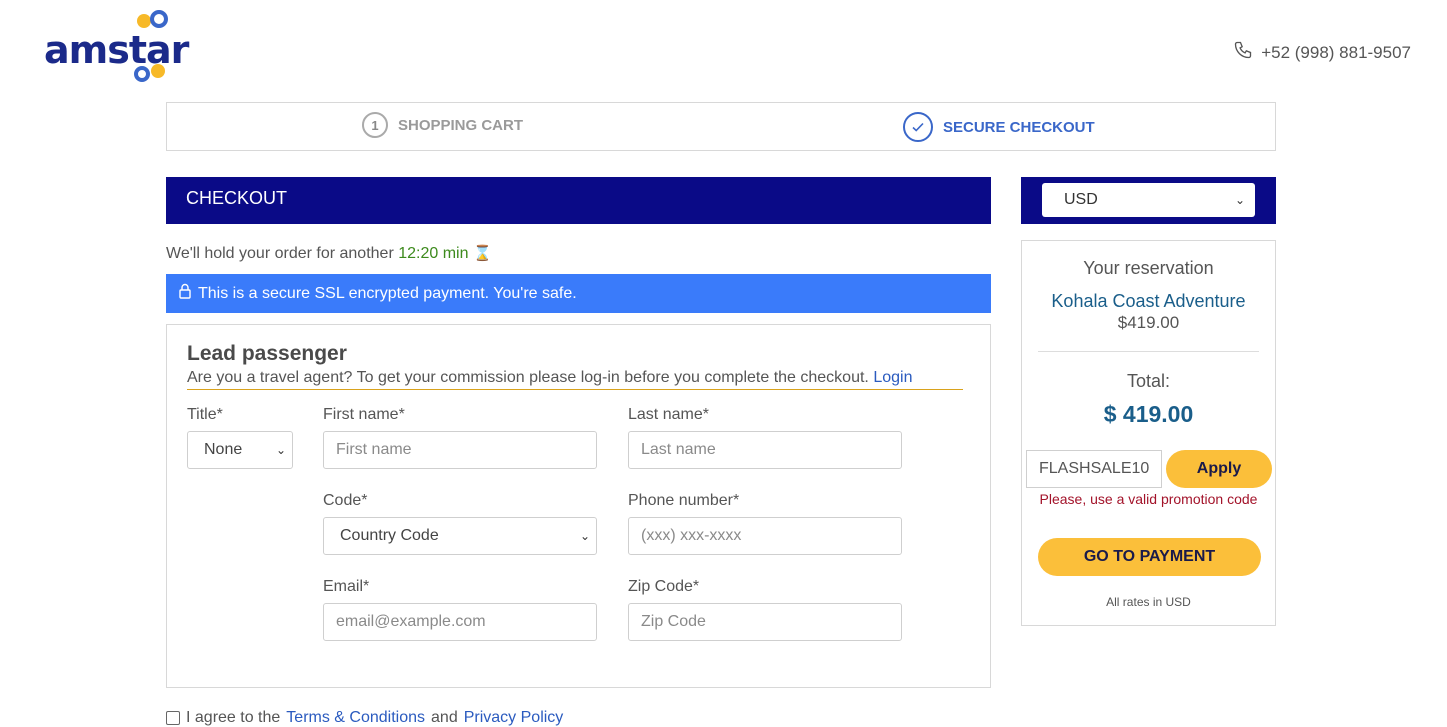  What do you see at coordinates (223, 449) in the screenshot?
I see `title-value: None` at bounding box center [223, 449].